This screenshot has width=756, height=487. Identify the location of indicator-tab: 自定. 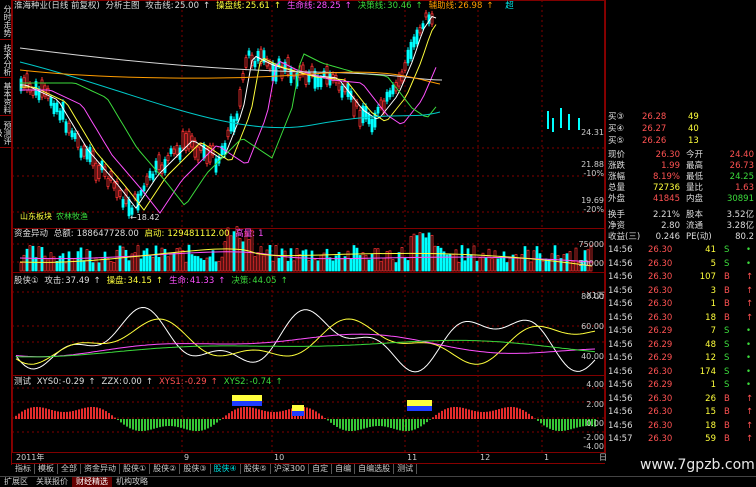
(321, 469).